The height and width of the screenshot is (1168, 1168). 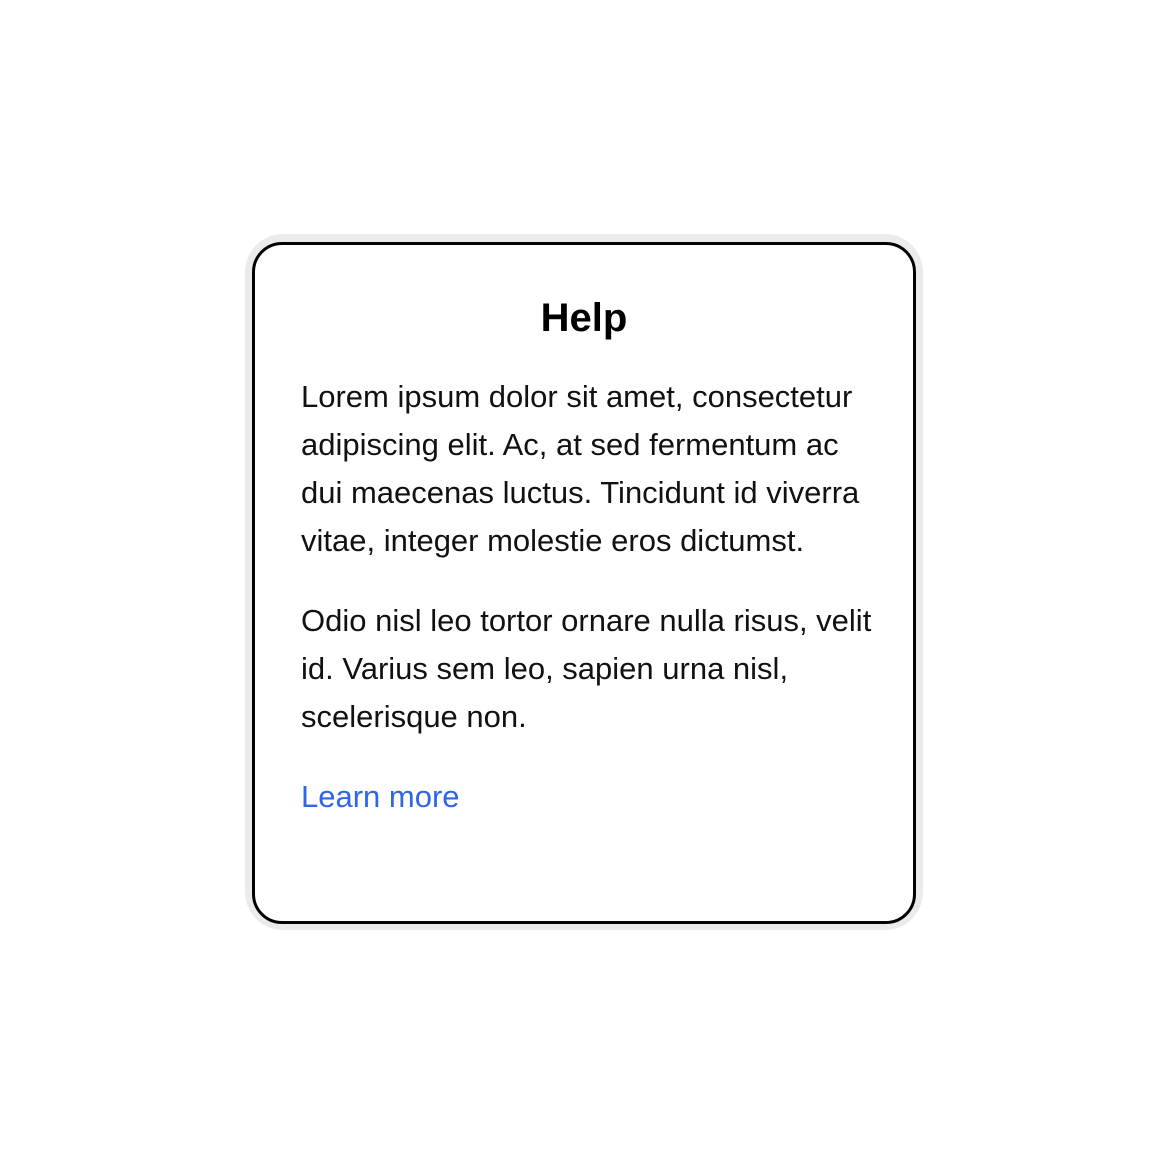 I want to click on learn-more-link: Learn more, so click(x=380, y=797).